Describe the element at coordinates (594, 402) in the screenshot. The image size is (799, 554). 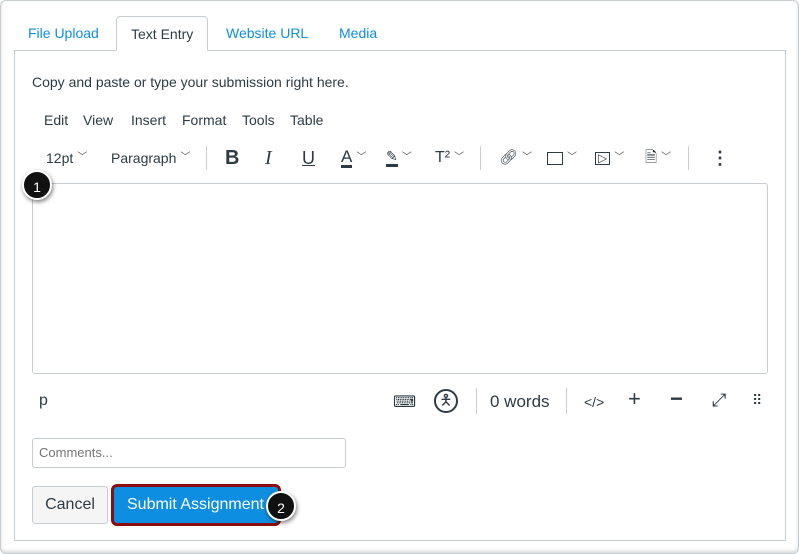
I see `html-editor-toggle: </>` at that location.